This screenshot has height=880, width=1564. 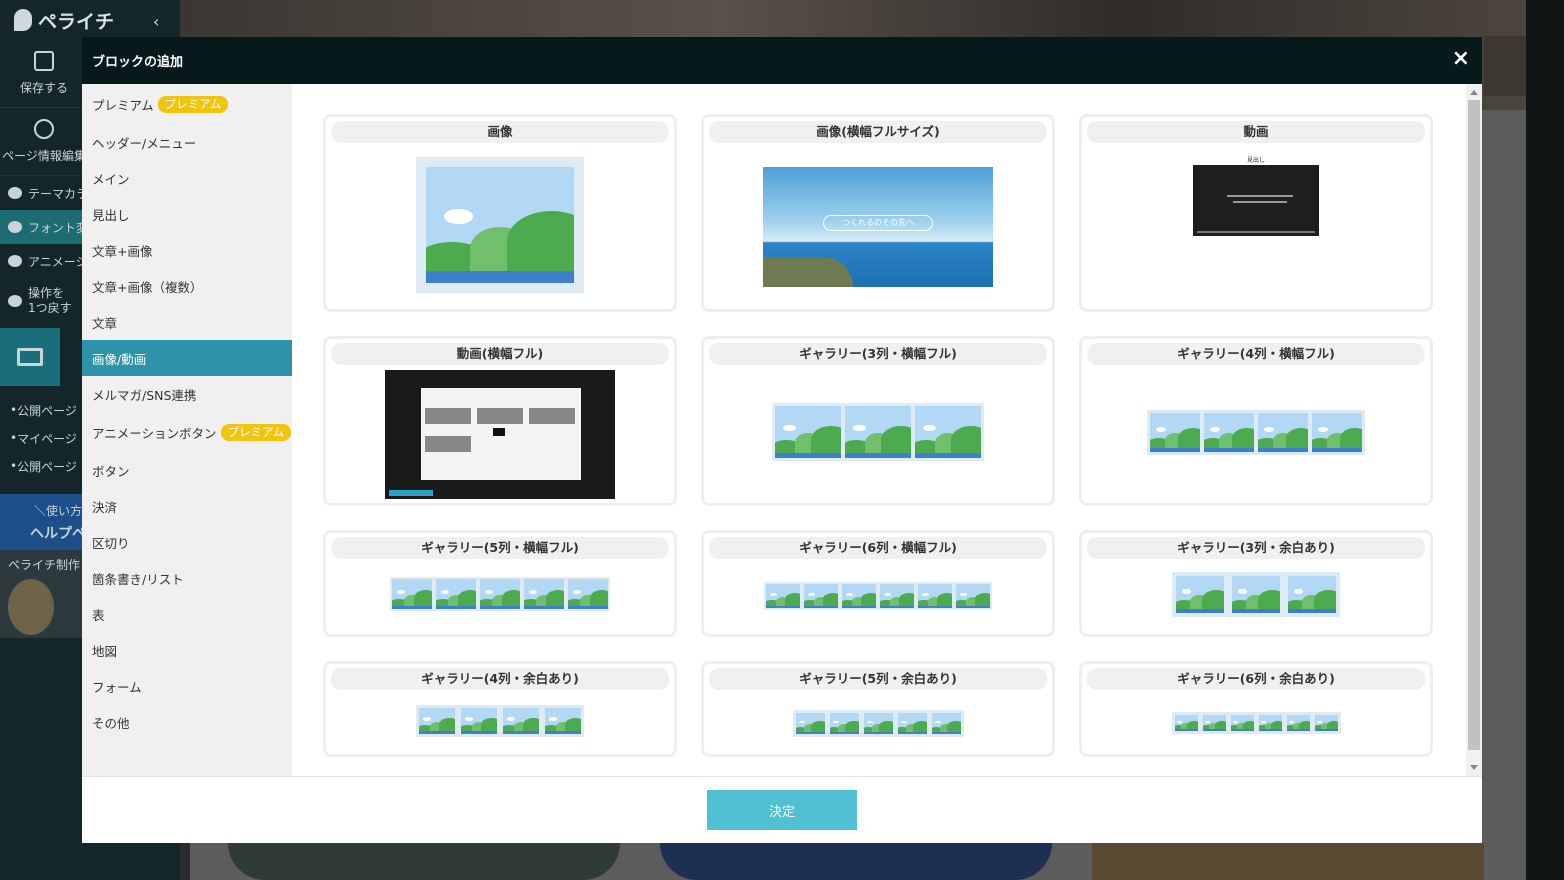 What do you see at coordinates (878, 548) in the screenshot?
I see `block-card-title: ギャラリー(6列・横幅フル)` at bounding box center [878, 548].